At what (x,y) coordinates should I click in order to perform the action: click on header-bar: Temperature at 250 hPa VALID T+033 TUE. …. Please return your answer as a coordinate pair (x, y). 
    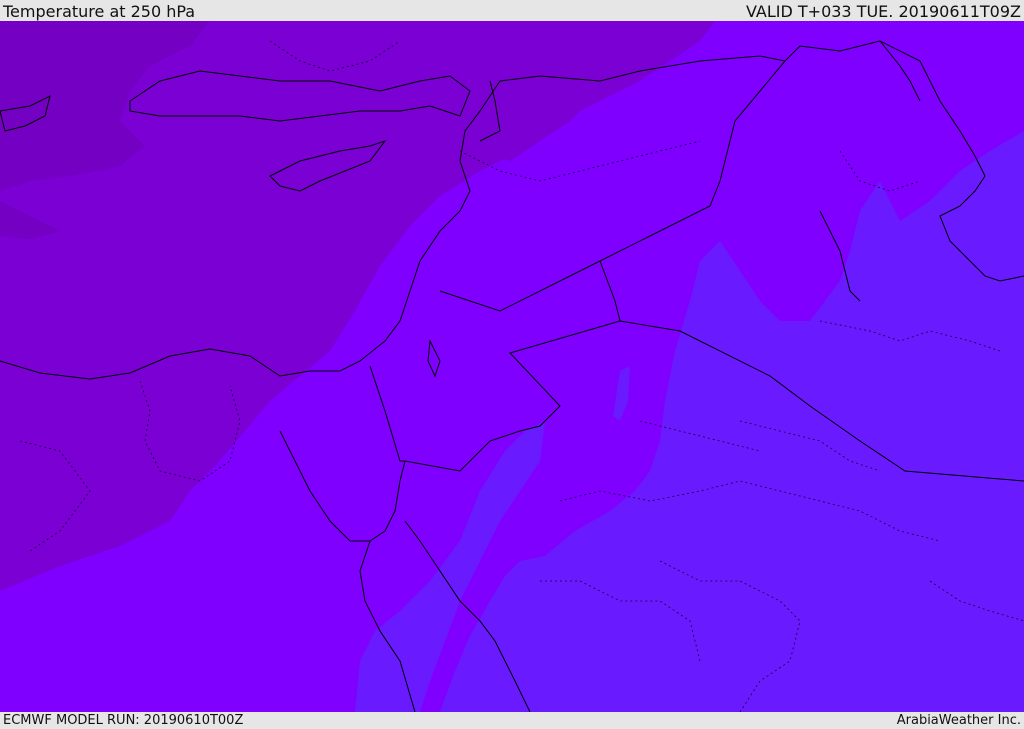
    Looking at the image, I should click on (512, 10).